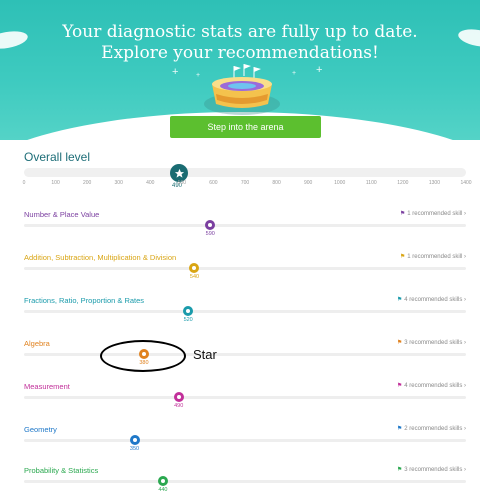  I want to click on domain-score: 540, so click(194, 277).